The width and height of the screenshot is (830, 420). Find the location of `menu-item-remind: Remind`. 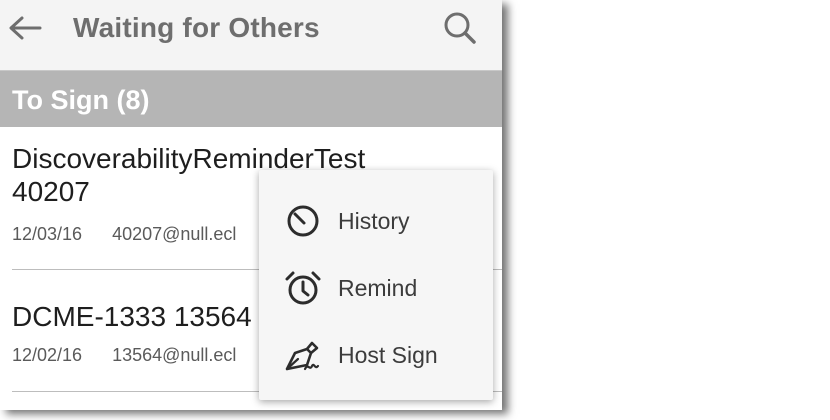

menu-item-remind: Remind is located at coordinates (376, 286).